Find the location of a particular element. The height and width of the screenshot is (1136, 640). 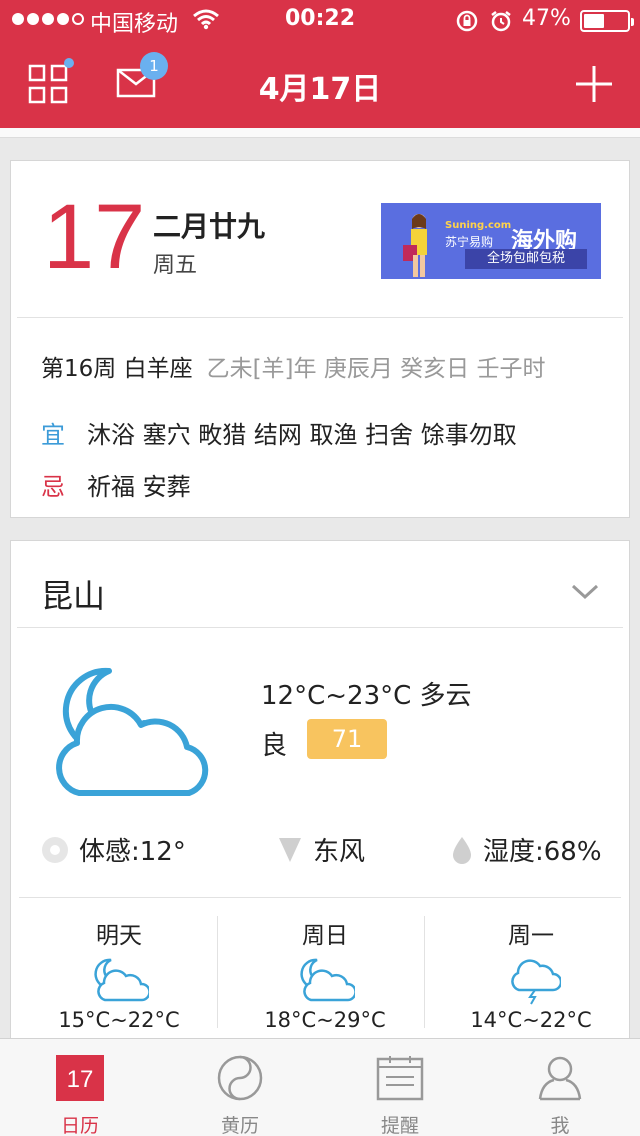

rotation-lock-icon is located at coordinates (467, 21).